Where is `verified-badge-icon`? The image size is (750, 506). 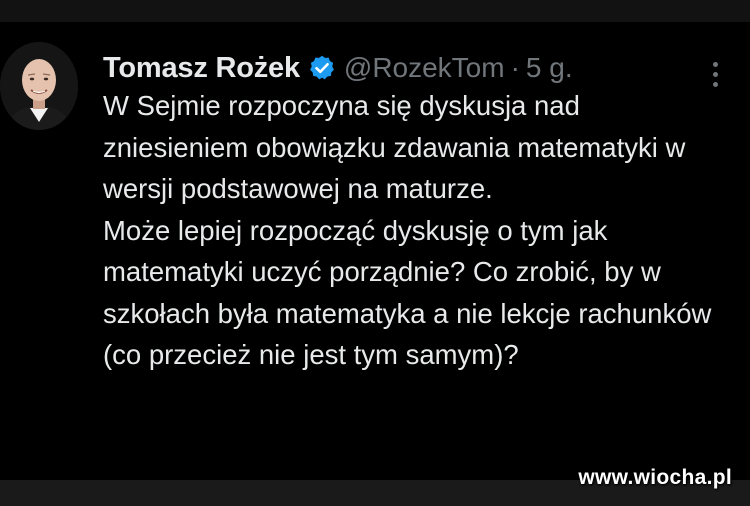
verified-badge-icon is located at coordinates (322, 68).